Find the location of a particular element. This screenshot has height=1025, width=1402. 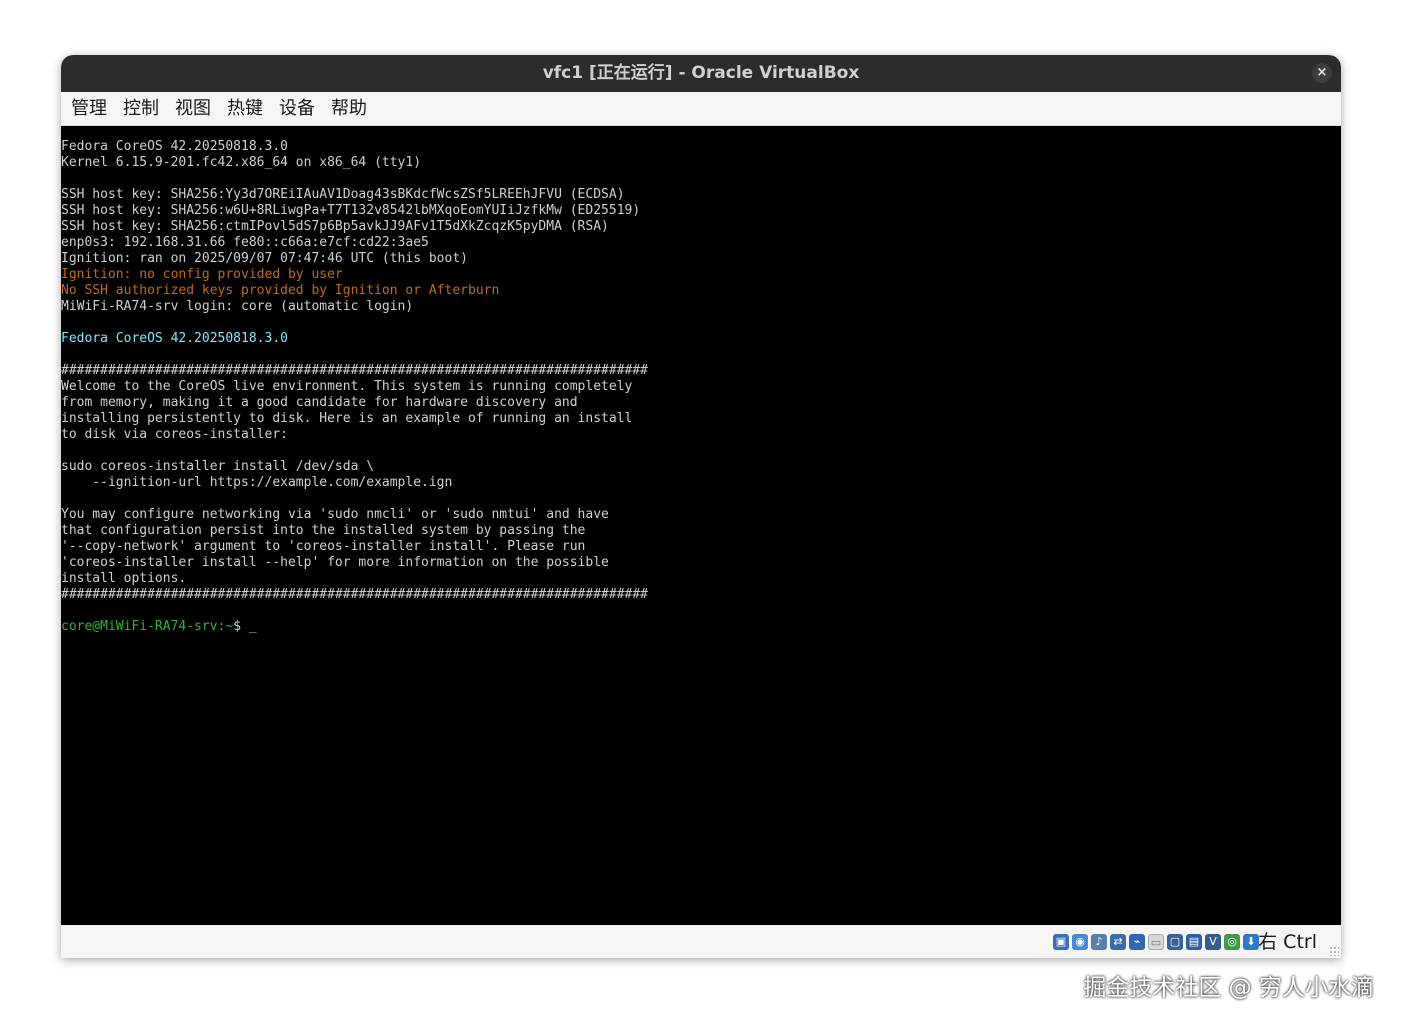

menu-bar: 管理 控制 视图 热键 设备 帮助 is located at coordinates (701, 109).